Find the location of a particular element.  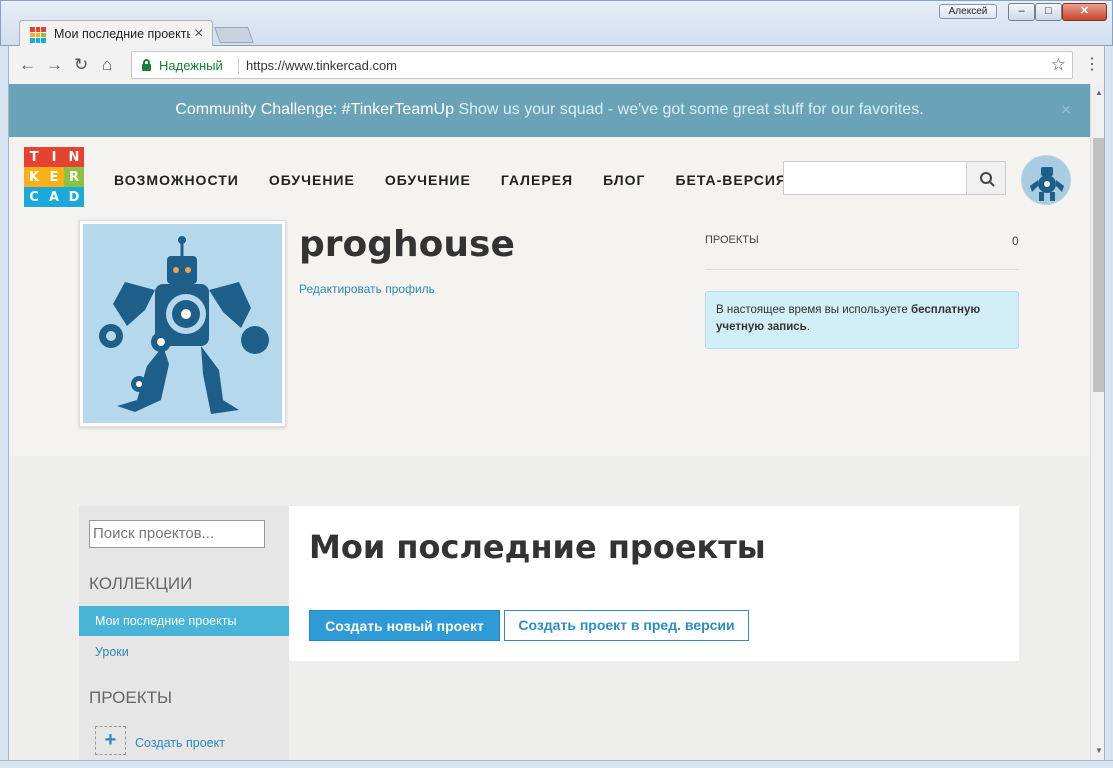

logo-letter: C is located at coordinates (34, 197).